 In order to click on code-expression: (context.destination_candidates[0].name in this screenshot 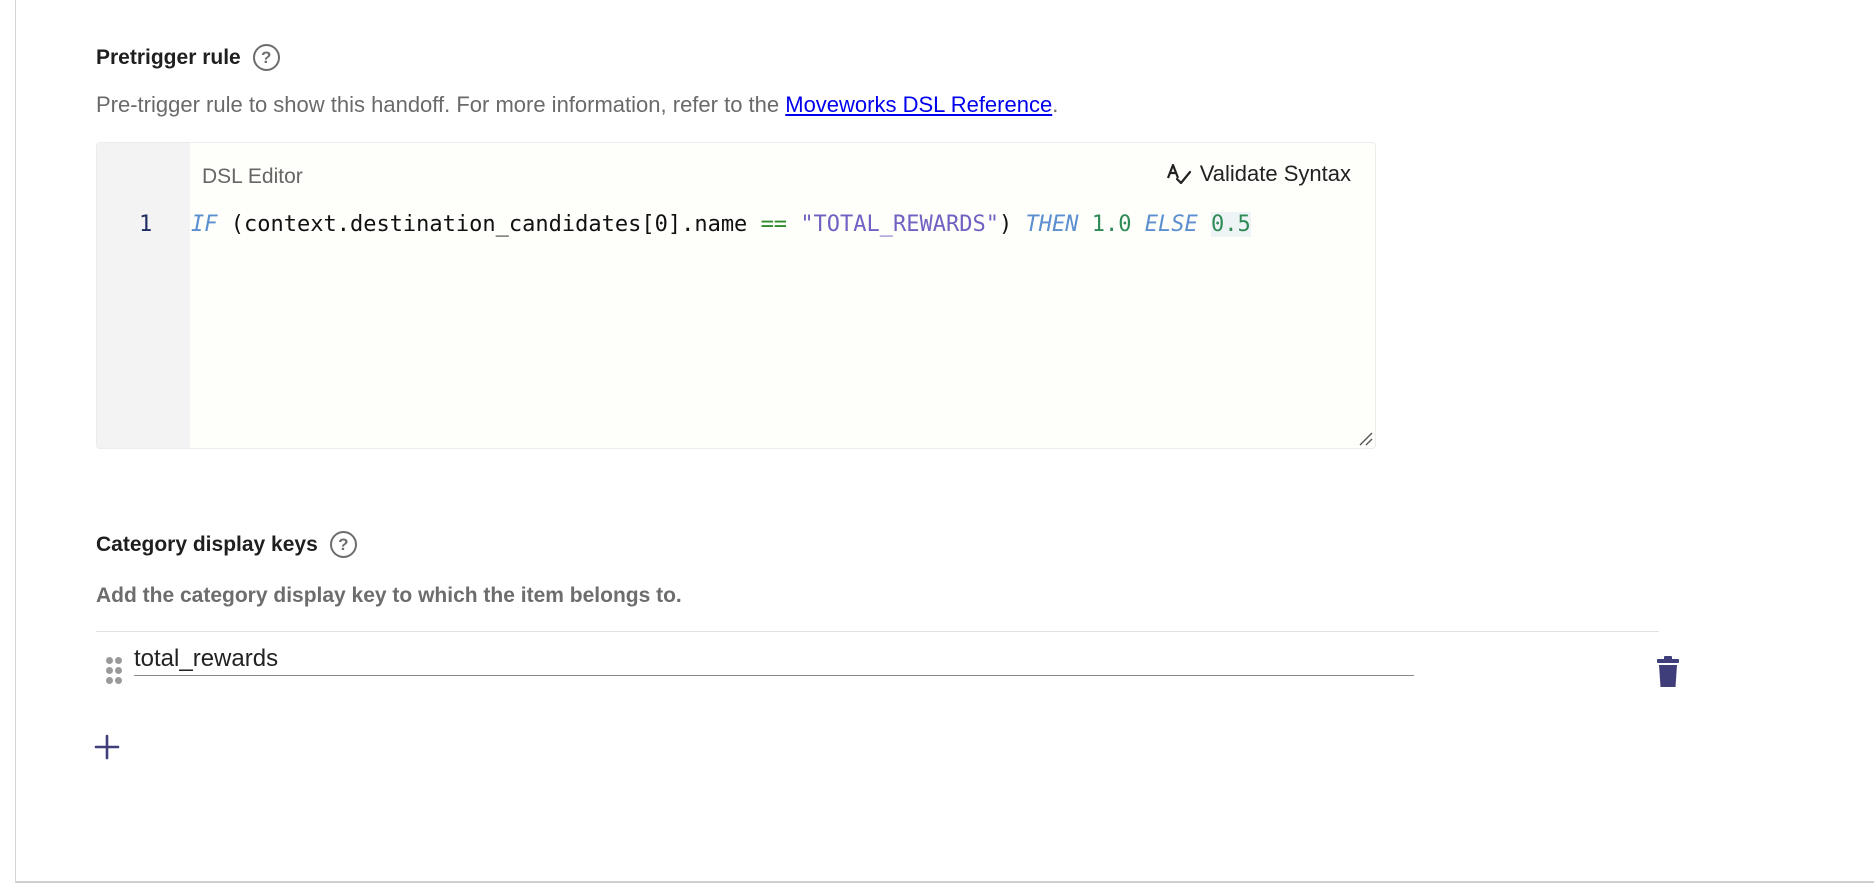, I will do `click(489, 224)`.